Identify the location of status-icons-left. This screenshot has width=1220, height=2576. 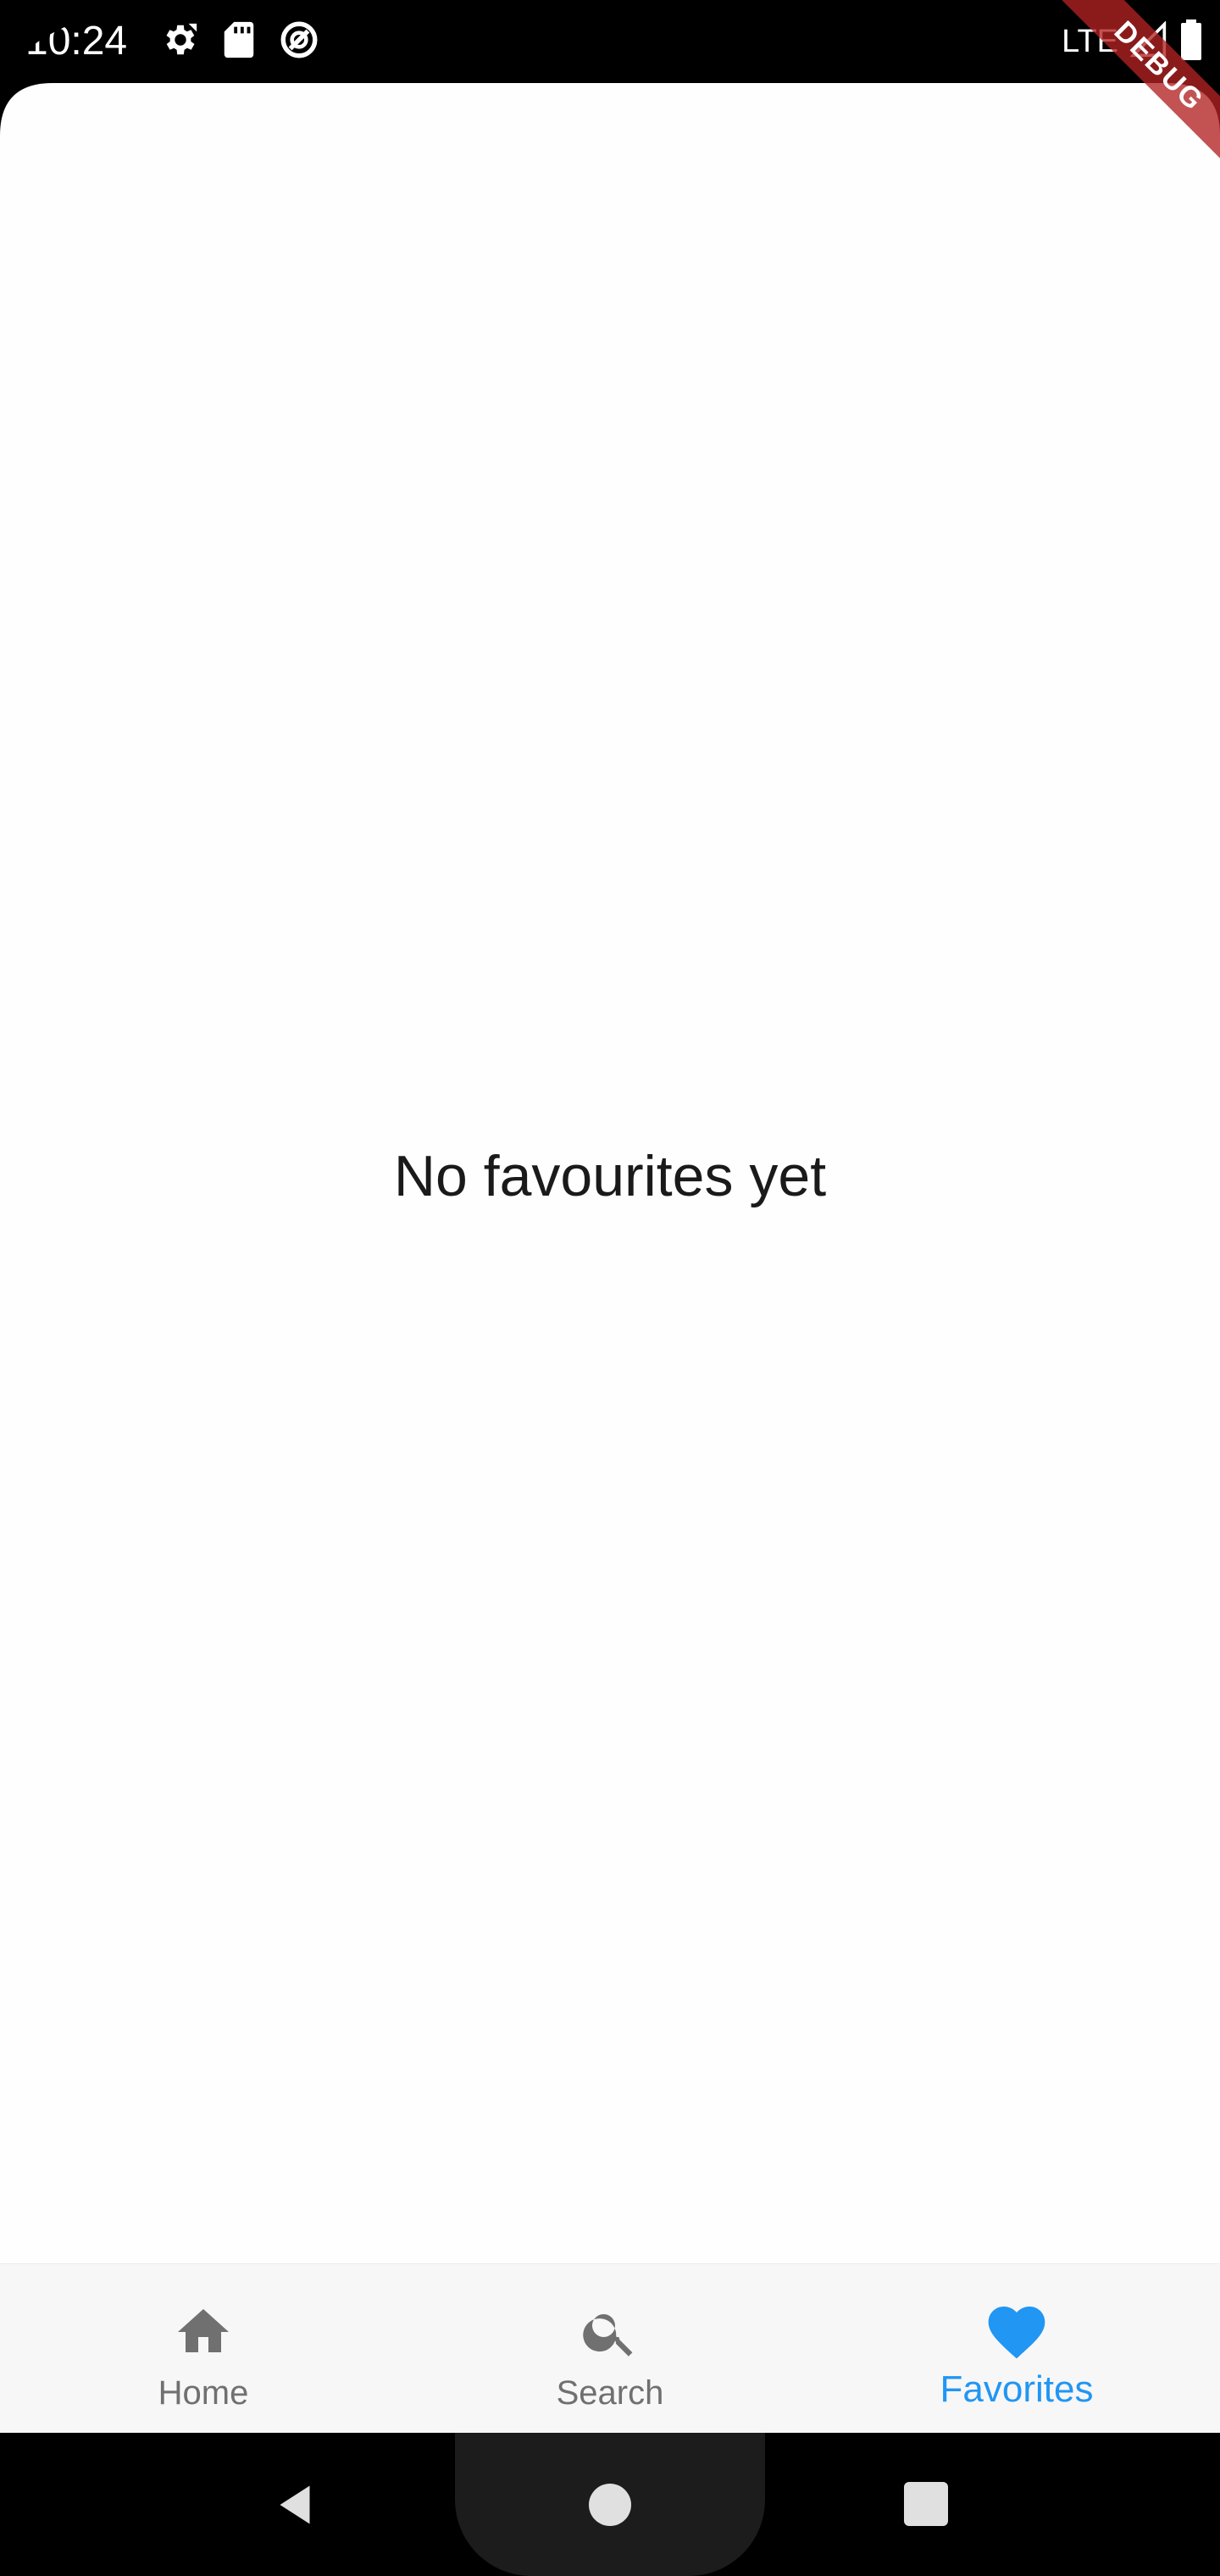
(240, 41).